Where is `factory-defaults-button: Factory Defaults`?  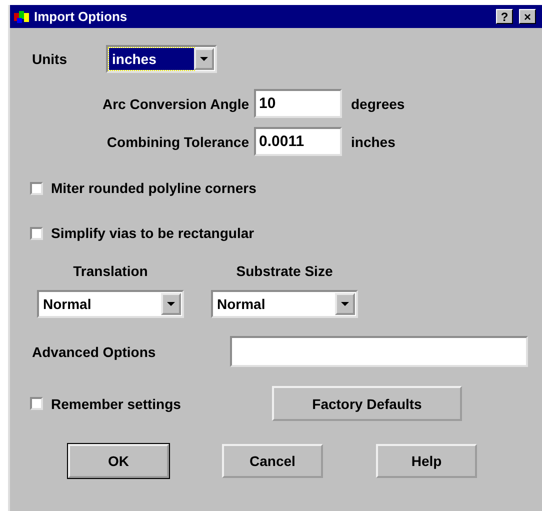 factory-defaults-button: Factory Defaults is located at coordinates (367, 403).